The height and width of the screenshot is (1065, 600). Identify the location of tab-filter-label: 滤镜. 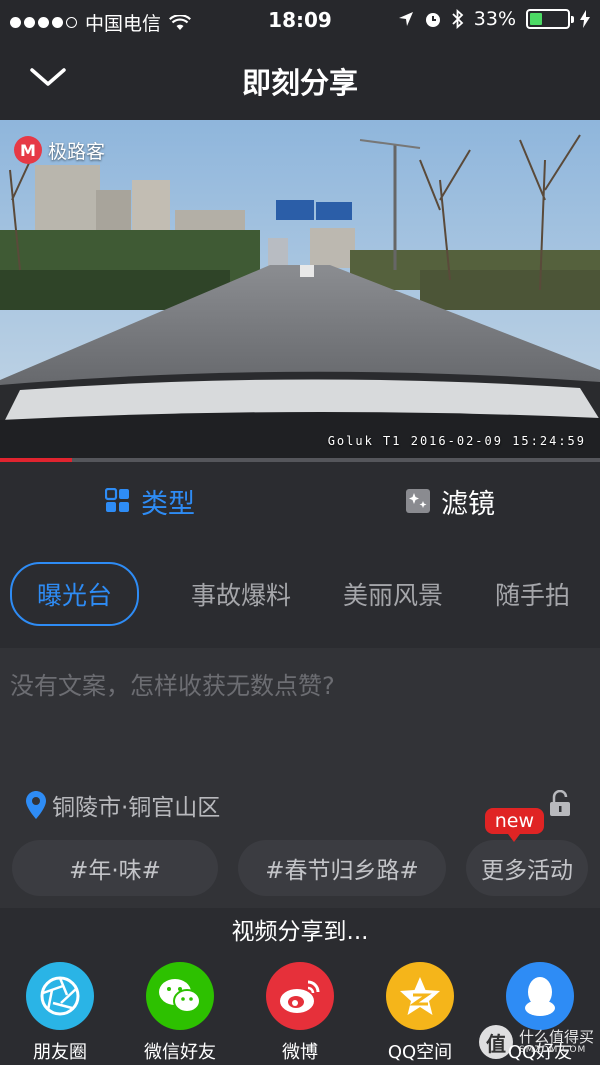
(468, 504).